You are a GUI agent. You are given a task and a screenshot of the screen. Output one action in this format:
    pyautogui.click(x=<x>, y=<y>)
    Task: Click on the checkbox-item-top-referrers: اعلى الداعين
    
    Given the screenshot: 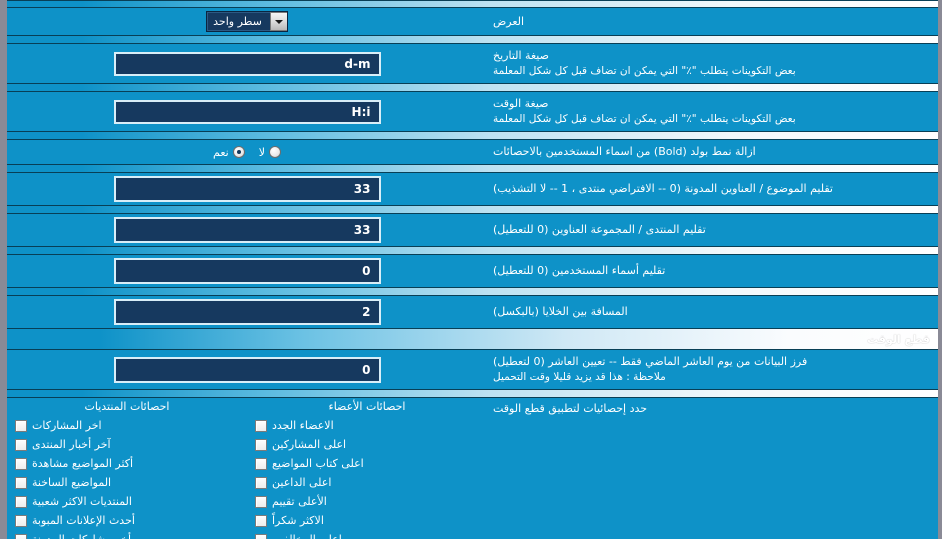 What is the action you would take?
    pyautogui.click(x=367, y=482)
    